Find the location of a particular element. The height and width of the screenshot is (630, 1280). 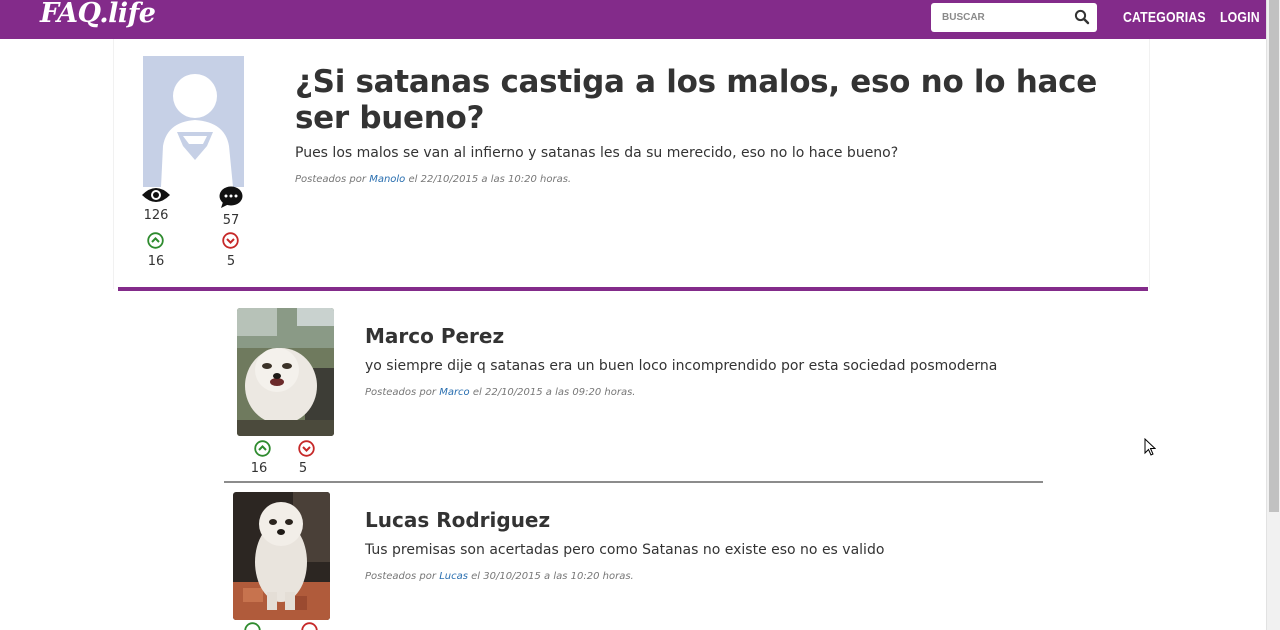

answer-author-name: Marco Perez is located at coordinates (435, 336).